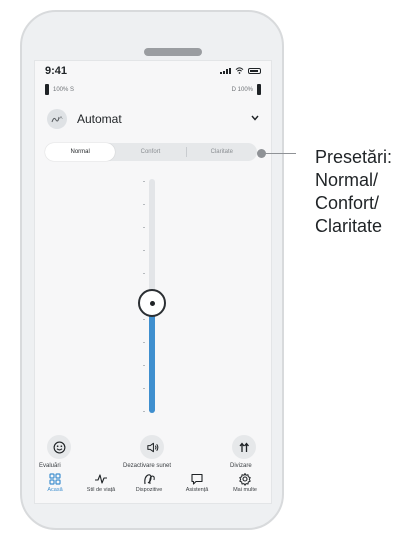 The height and width of the screenshot is (539, 416). Describe the element at coordinates (101, 490) in the screenshot. I see `tab-lifestyle-label: Stil de viață` at that location.